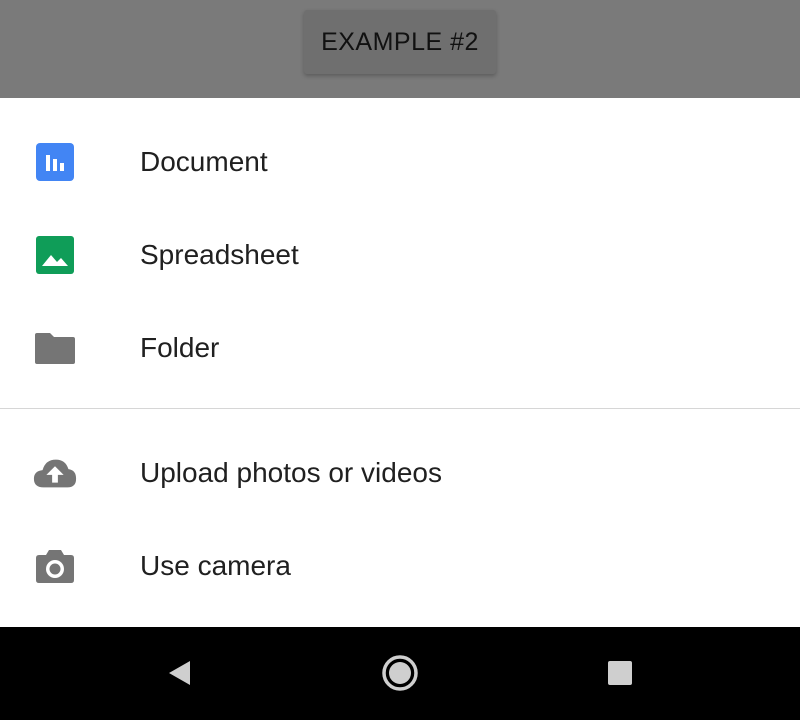 This screenshot has width=800, height=720. I want to click on recents-icon, so click(620, 673).